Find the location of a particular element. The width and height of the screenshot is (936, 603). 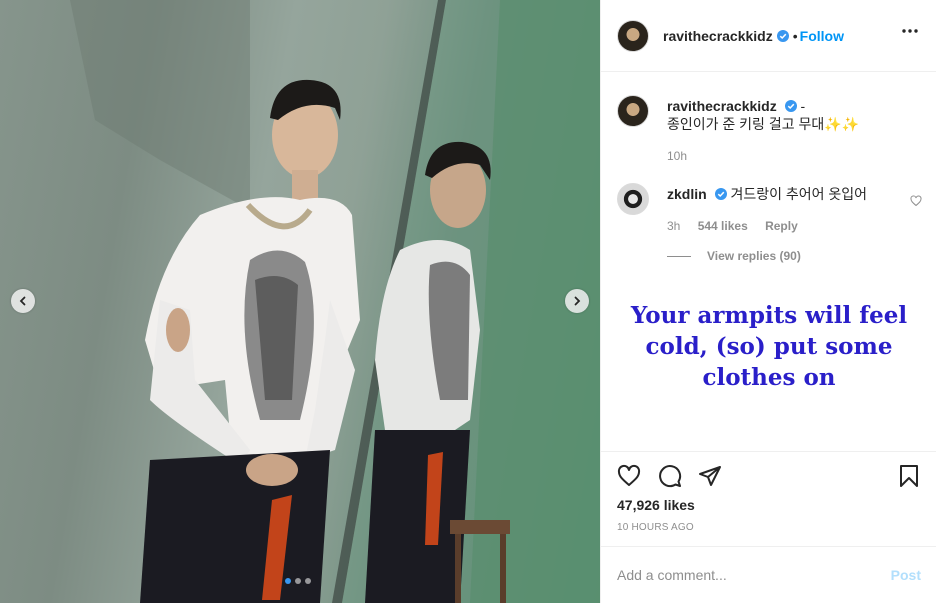

caption-time: 10h is located at coordinates (677, 156).